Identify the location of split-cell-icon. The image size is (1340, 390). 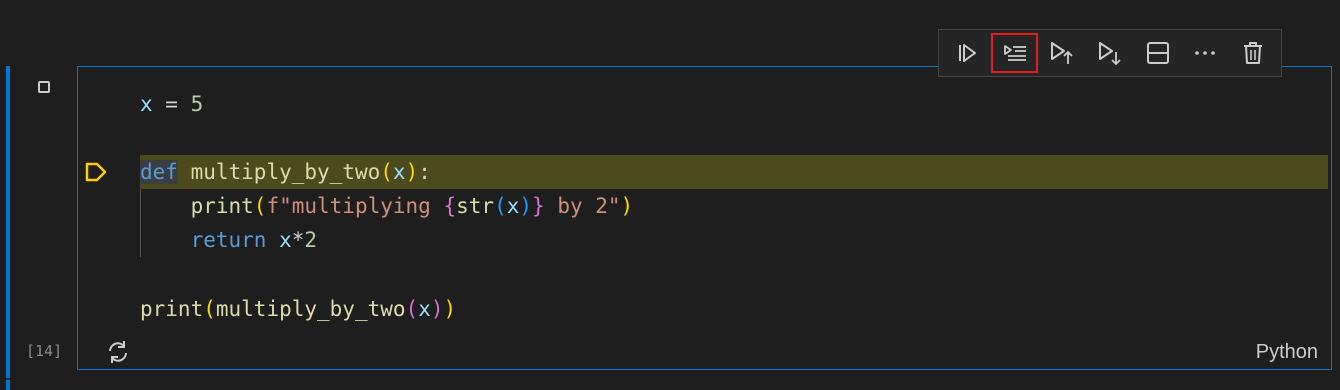
(1157, 53).